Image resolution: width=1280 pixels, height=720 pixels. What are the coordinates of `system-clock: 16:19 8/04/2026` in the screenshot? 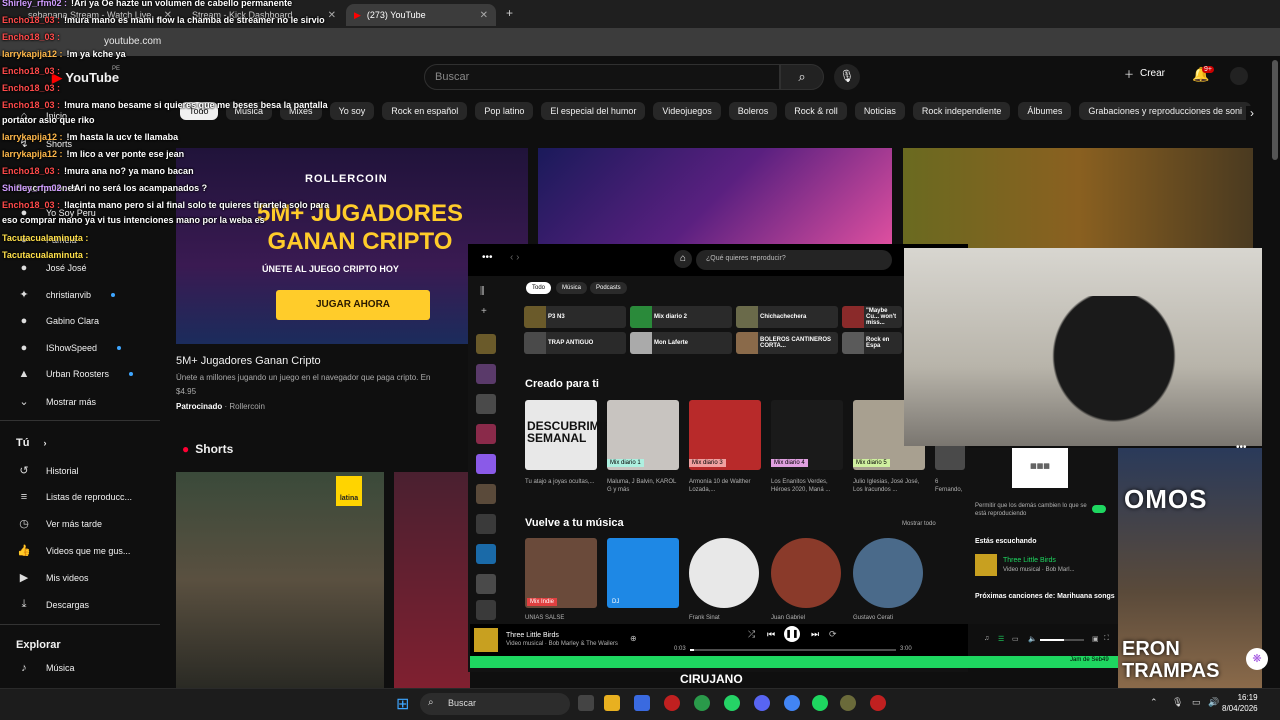 It's located at (1240, 703).